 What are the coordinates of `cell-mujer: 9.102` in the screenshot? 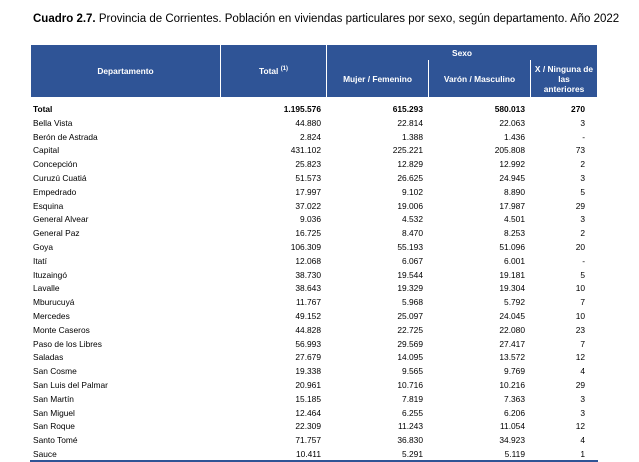 It's located at (412, 191).